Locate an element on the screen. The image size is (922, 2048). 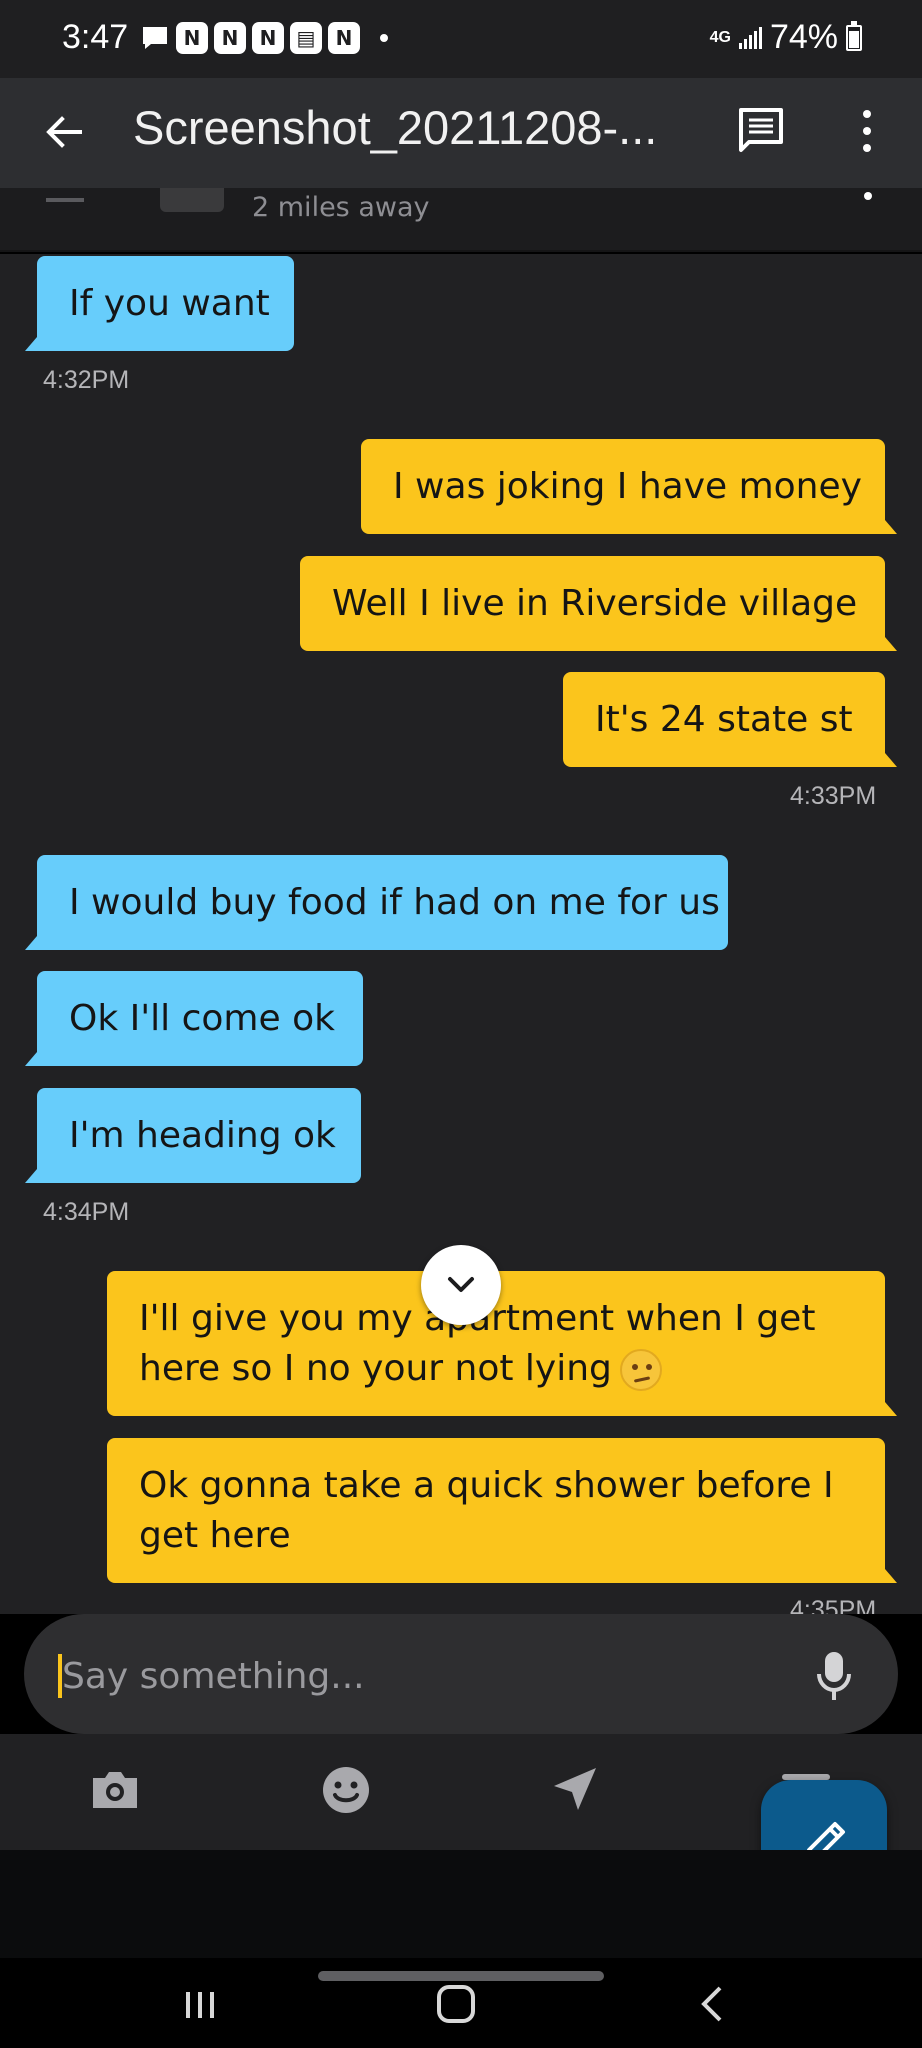
message-bubble-outgoing: I was joking I have money is located at coordinates (629, 486).